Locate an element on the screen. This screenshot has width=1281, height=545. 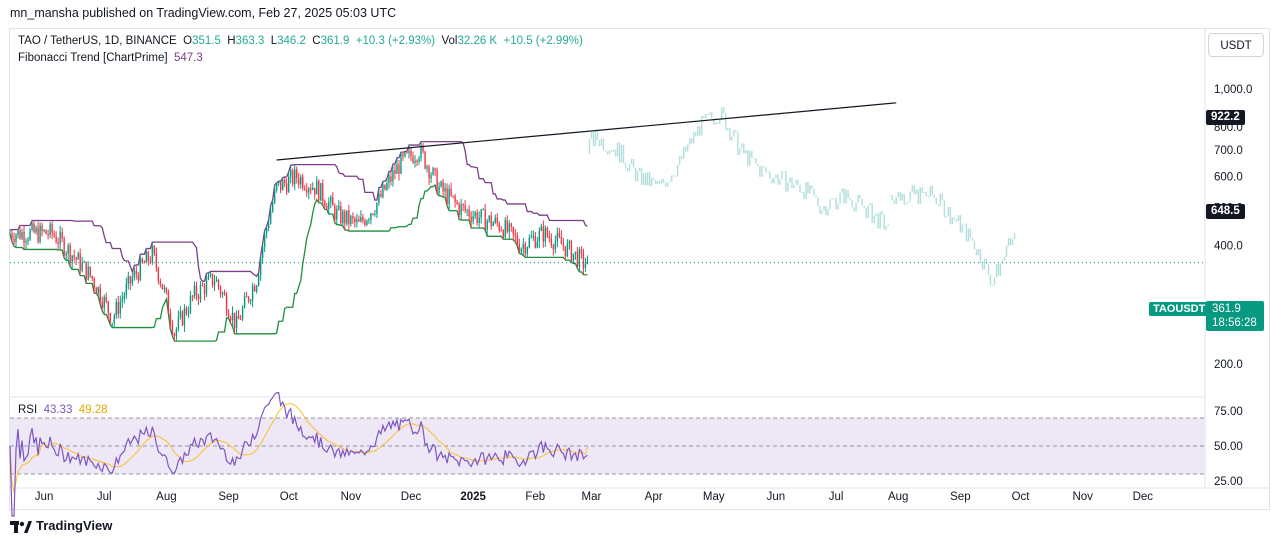
footer-brand: TradingView is located at coordinates (61, 525).